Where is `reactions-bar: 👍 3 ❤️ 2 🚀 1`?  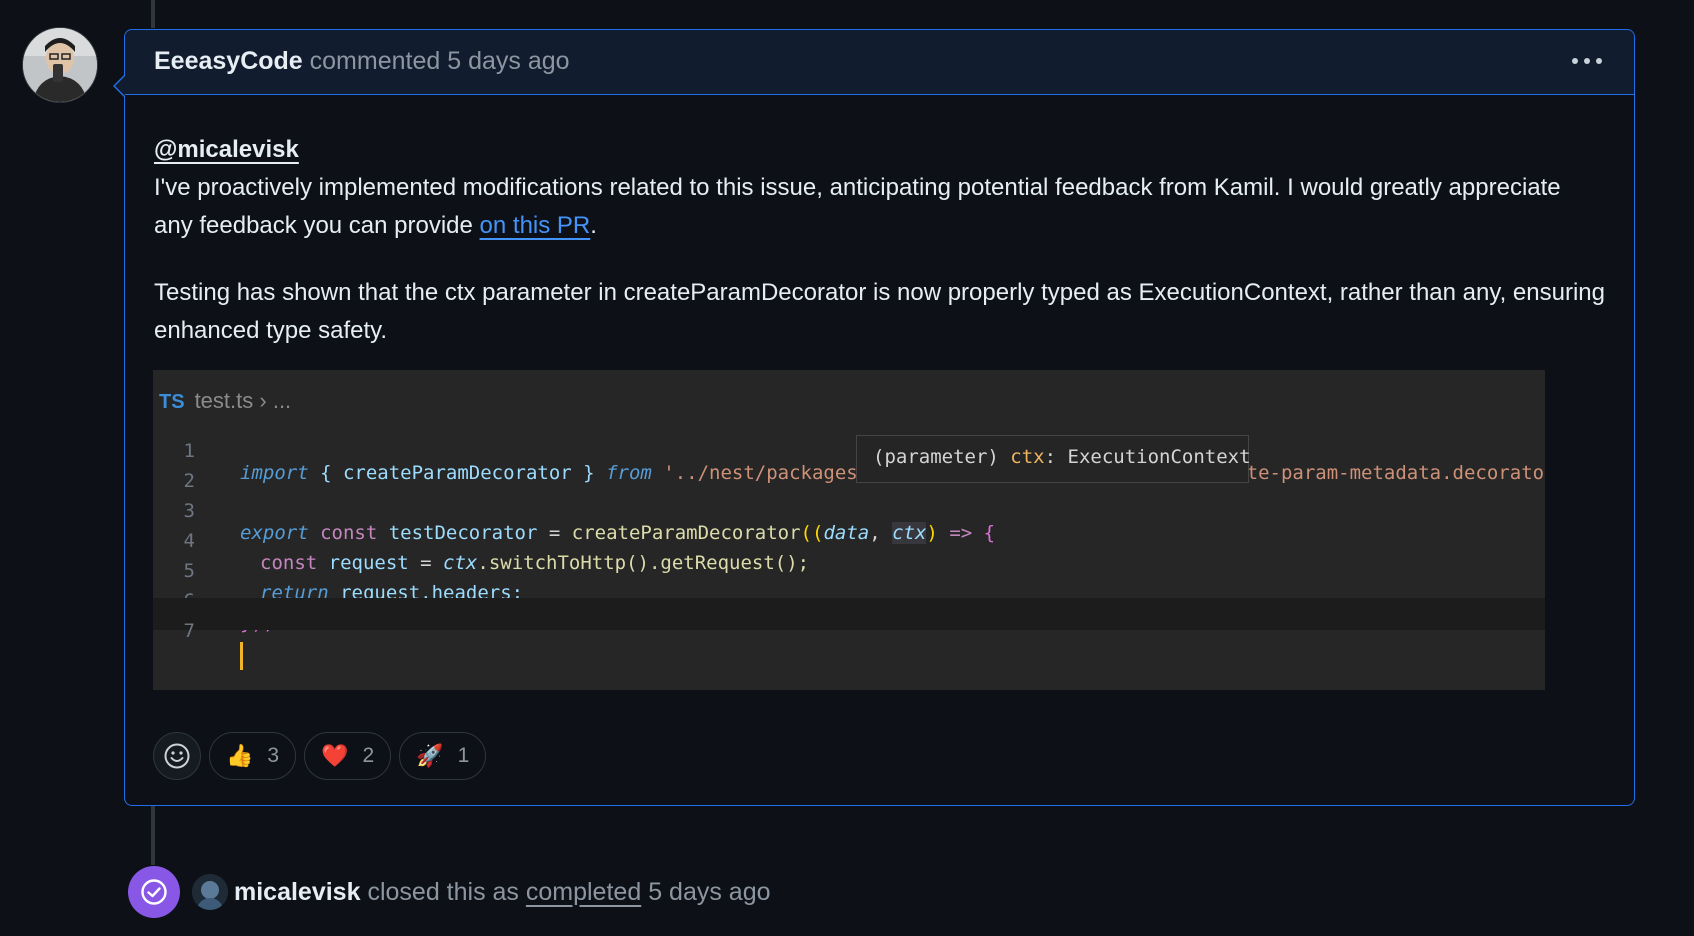
reactions-bar: 👍 3 ❤️ 2 🚀 1 is located at coordinates (320, 756).